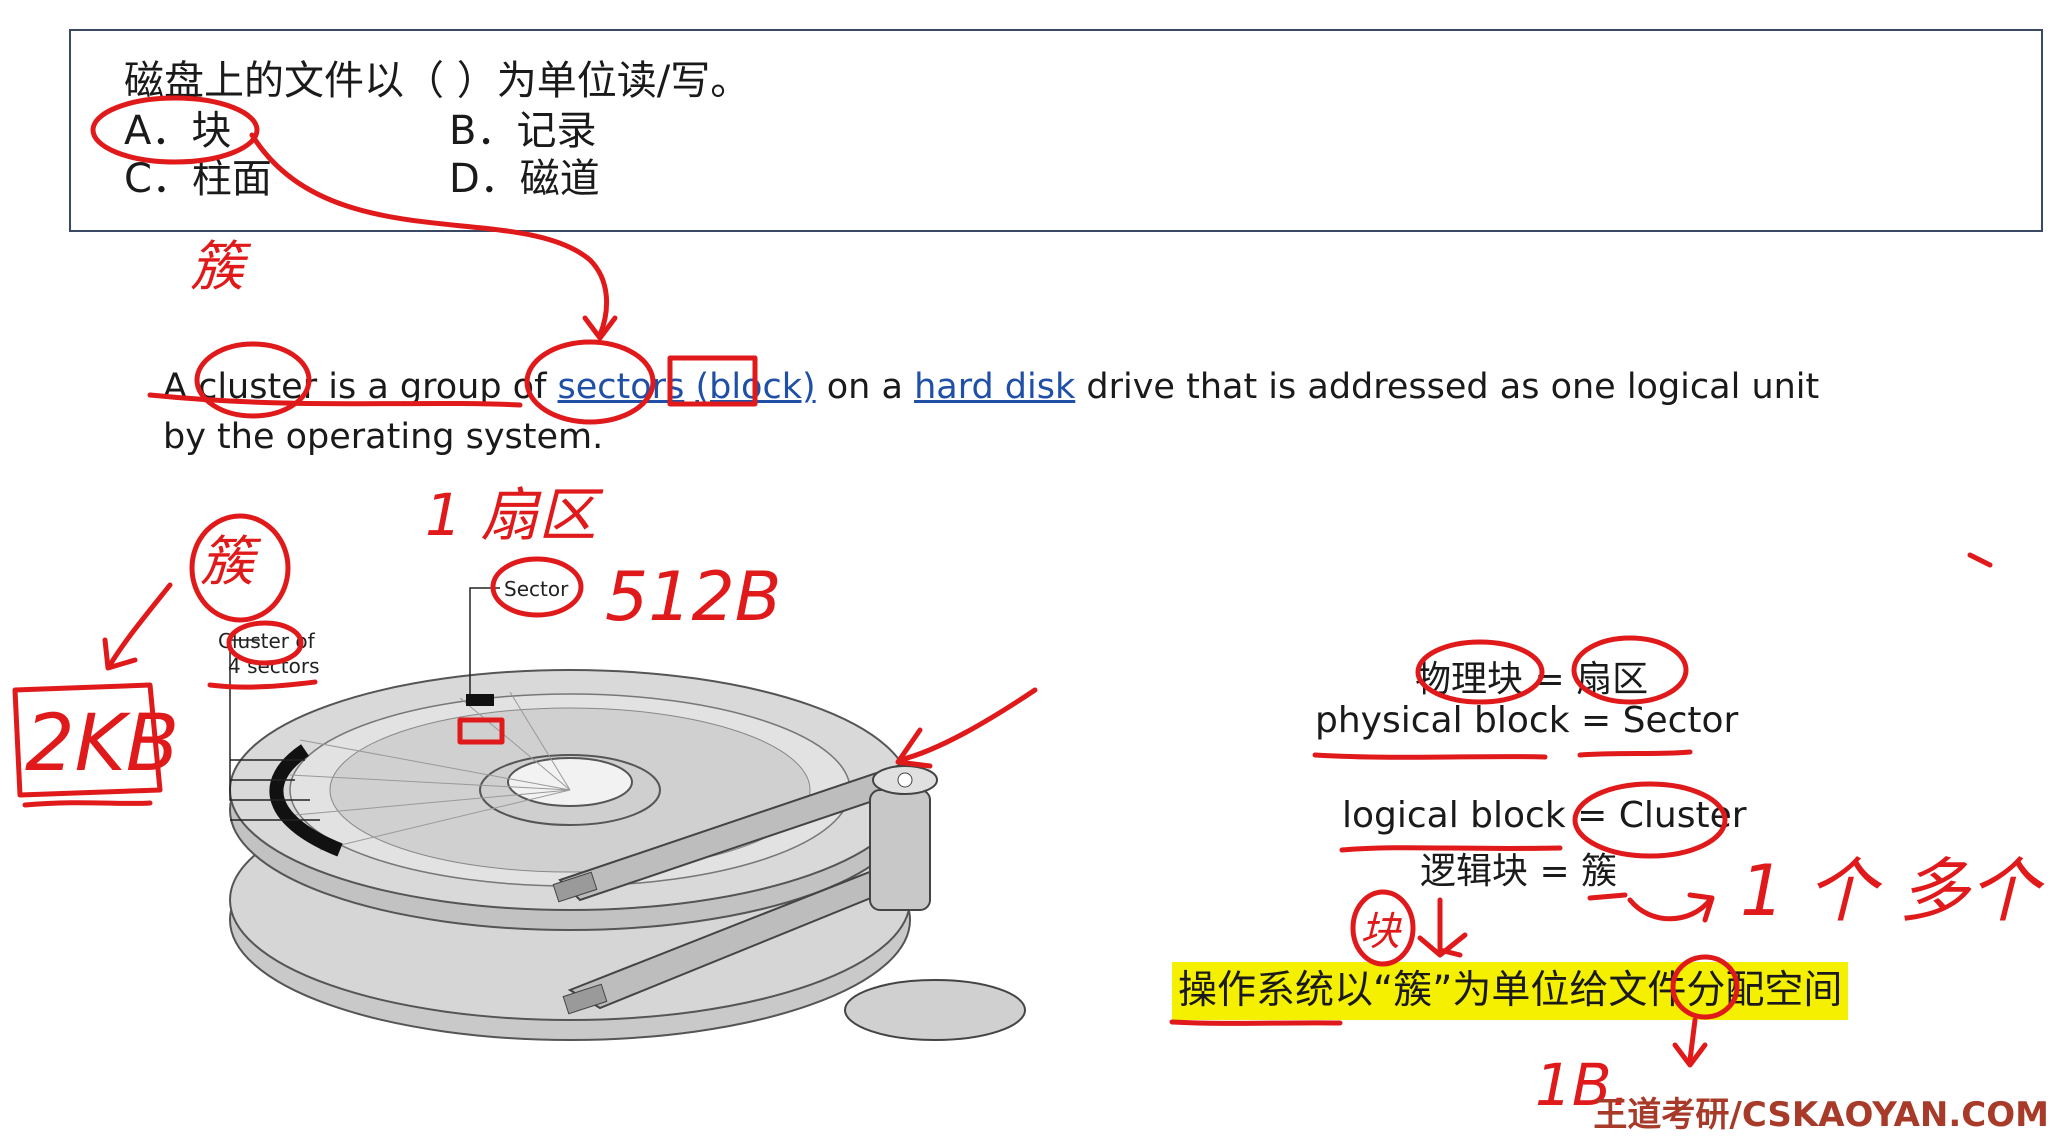 This screenshot has height=1144, width=2067. What do you see at coordinates (1510, 991) in the screenshot?
I see `highlighted-sentence: 操作系统以“簇”为单位给文件分配空间` at bounding box center [1510, 991].